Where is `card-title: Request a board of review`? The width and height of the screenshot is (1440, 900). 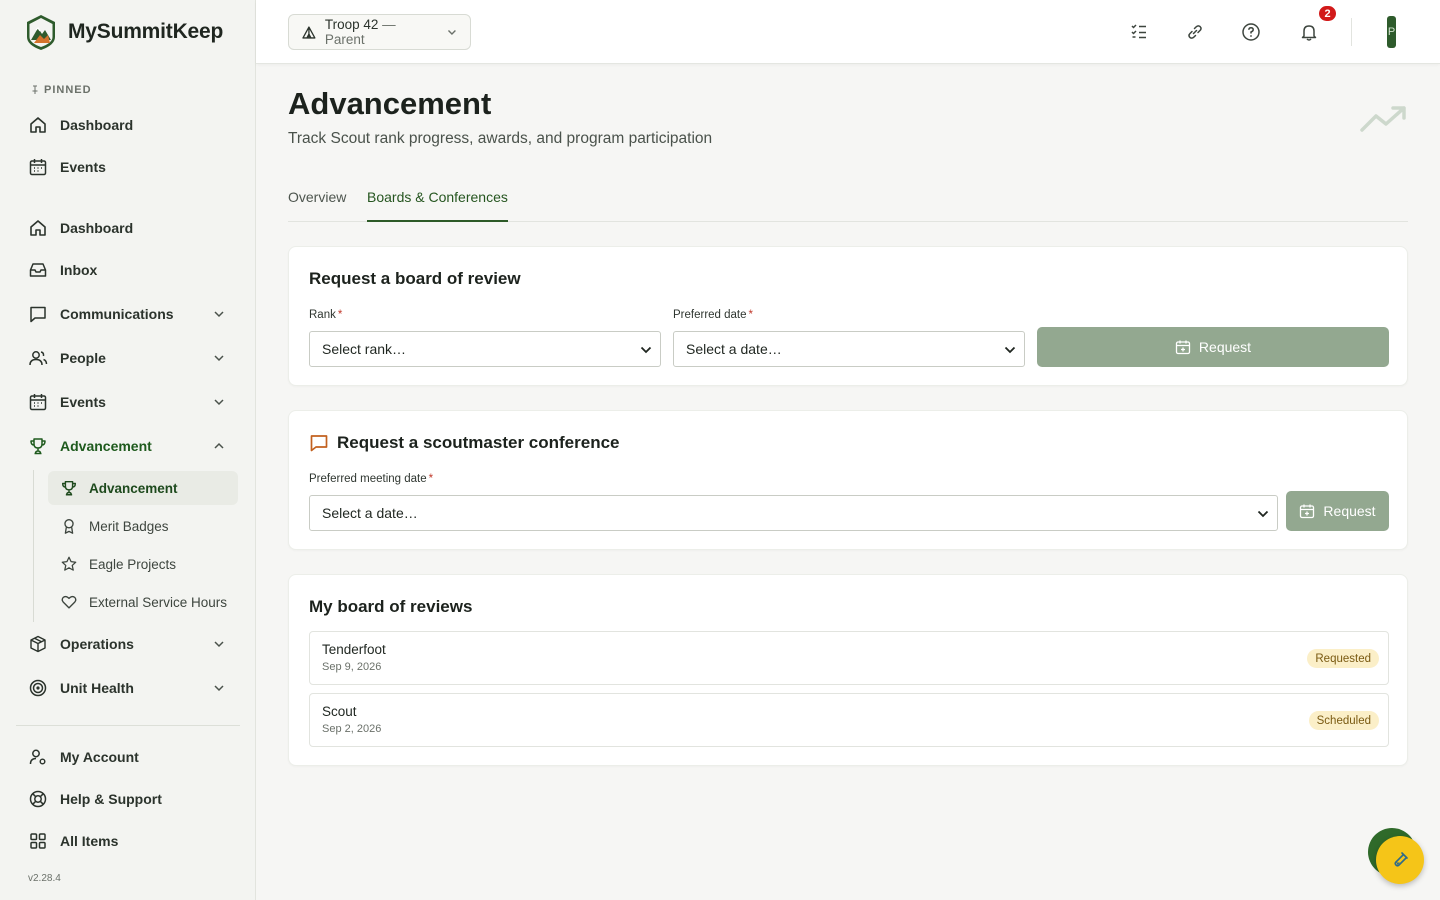
card-title: Request a board of review is located at coordinates (415, 278).